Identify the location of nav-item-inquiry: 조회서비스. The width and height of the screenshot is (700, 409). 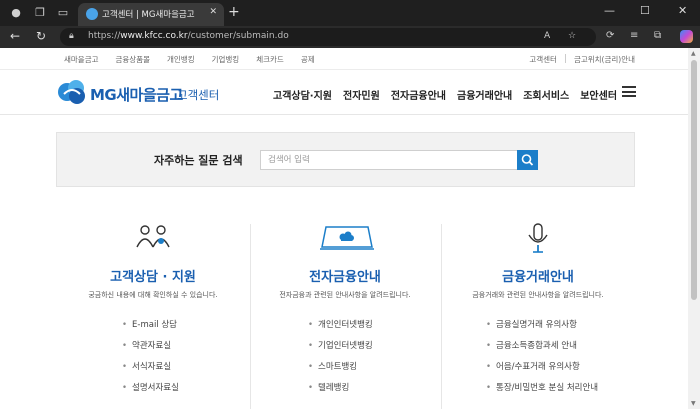
(546, 94).